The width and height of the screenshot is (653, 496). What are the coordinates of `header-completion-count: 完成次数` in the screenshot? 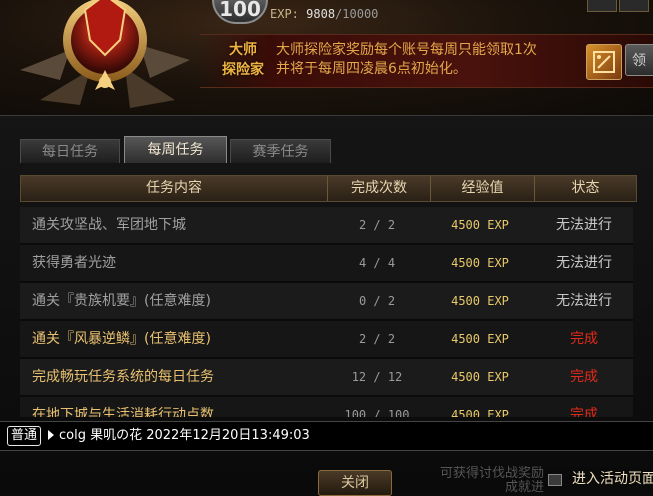 It's located at (379, 188).